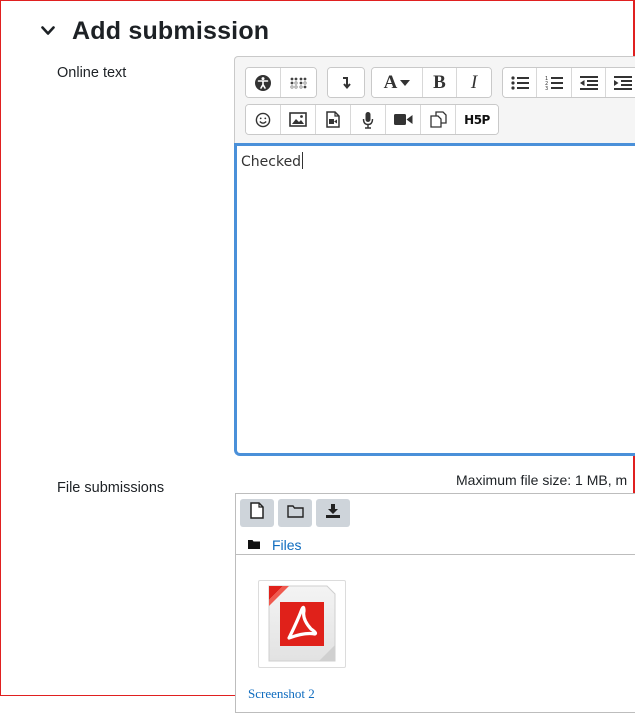  Describe the element at coordinates (171, 30) in the screenshot. I see `section-title: Add submission` at that location.